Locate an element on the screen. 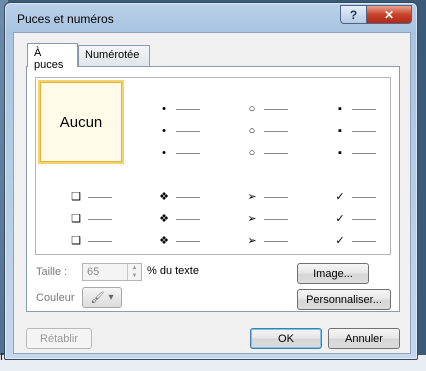 Image resolution: width=426 pixels, height=371 pixels. close-icon: ✕ is located at coordinates (389, 14).